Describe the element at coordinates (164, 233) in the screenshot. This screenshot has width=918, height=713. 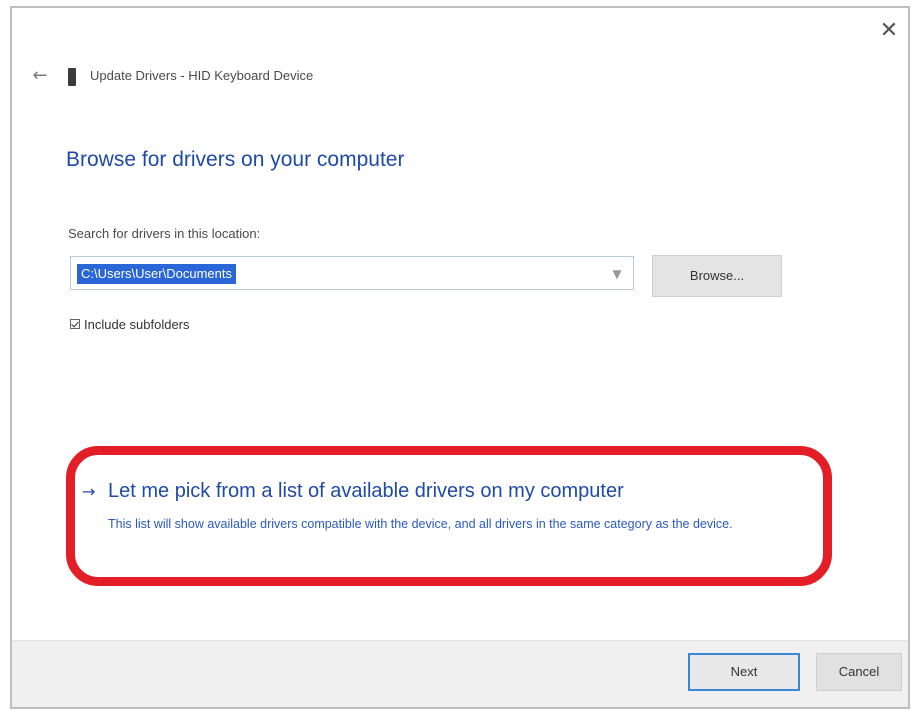
I see `search-location-label: Search for drivers in this location:` at that location.